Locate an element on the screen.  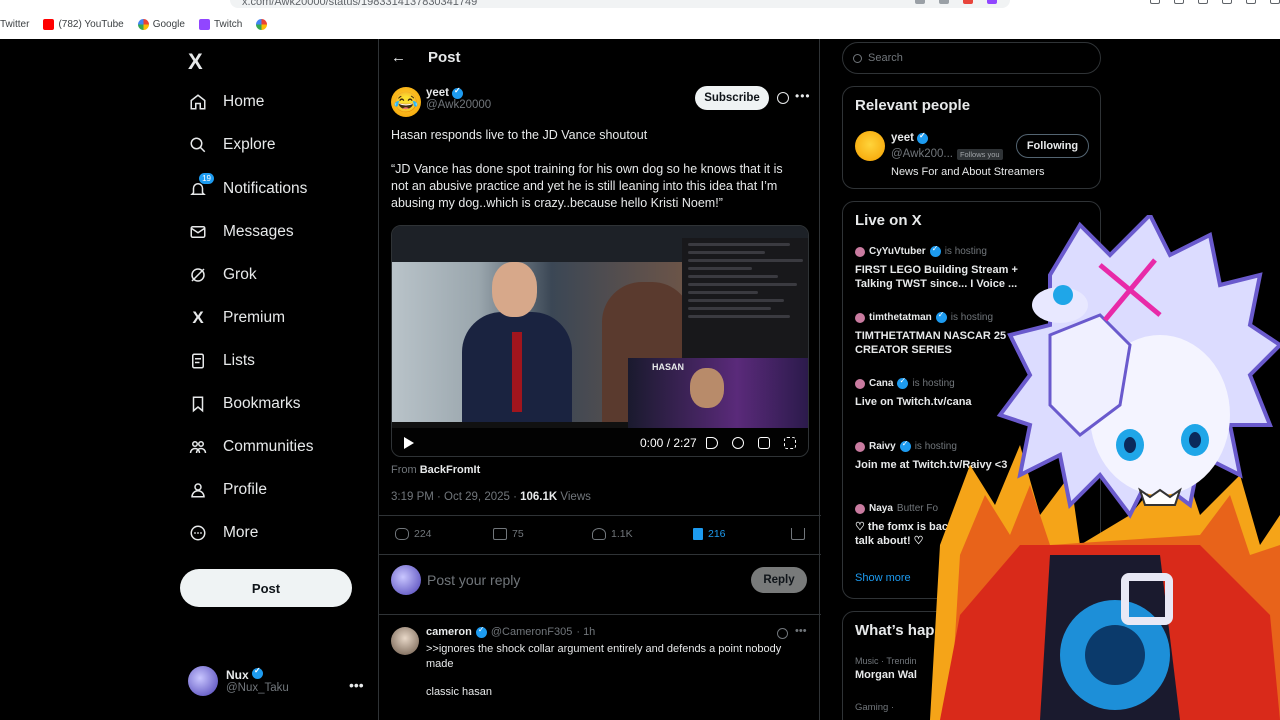
account-more-icon: ••• is located at coordinates (356, 685).